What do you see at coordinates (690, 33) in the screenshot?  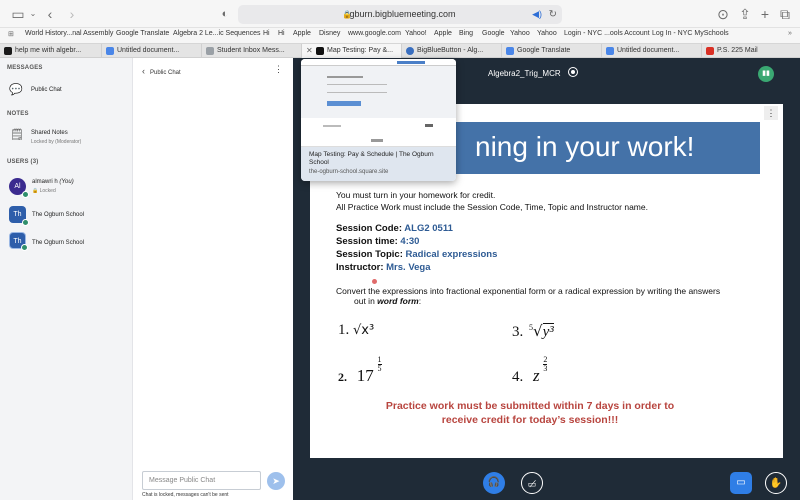 I see `favorite-link: Log In - NYC MySchools` at bounding box center [690, 33].